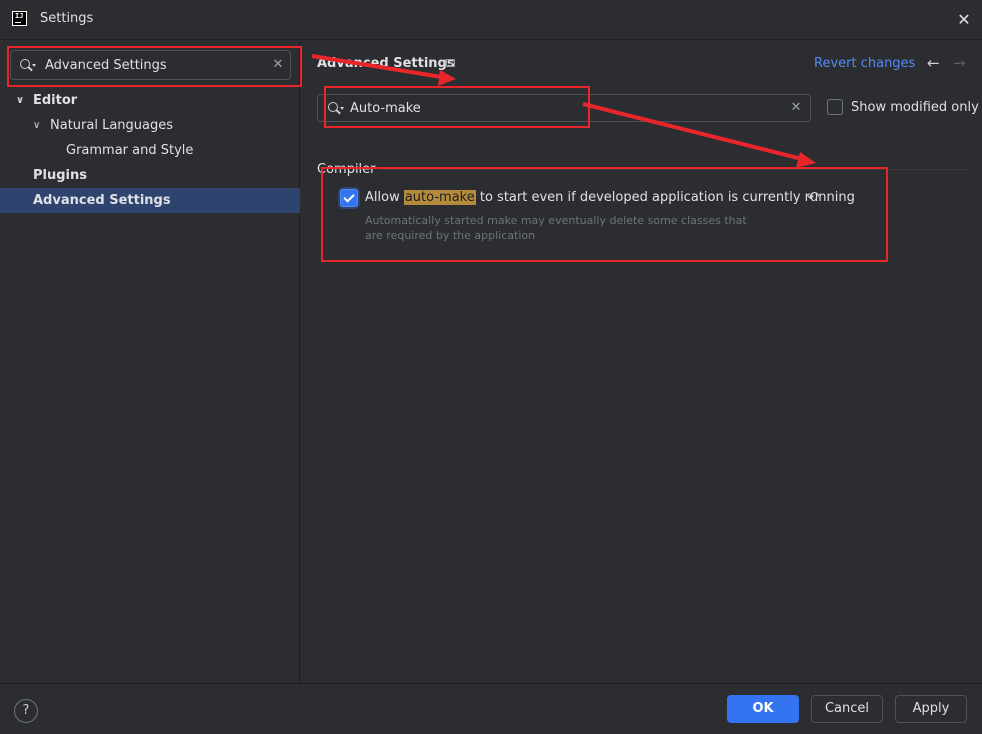  Describe the element at coordinates (155, 65) in the screenshot. I see `settings-search-input` at that location.